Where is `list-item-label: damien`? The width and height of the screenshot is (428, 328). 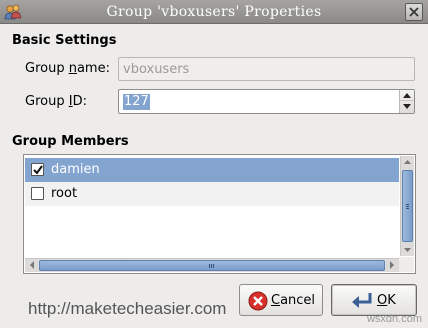
list-item-label: damien is located at coordinates (75, 169).